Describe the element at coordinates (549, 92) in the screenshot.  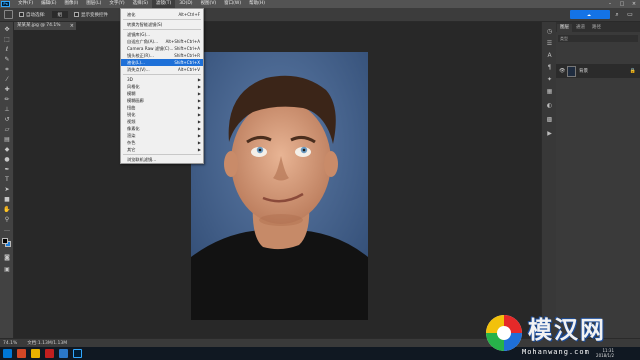
I see `swatches-icon: ▦` at that location.